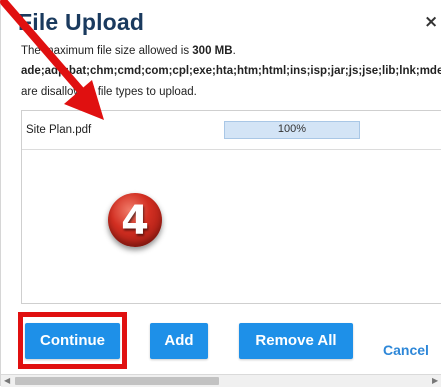 The width and height of the screenshot is (441, 387). I want to click on continue-highlight-box, so click(72, 340).